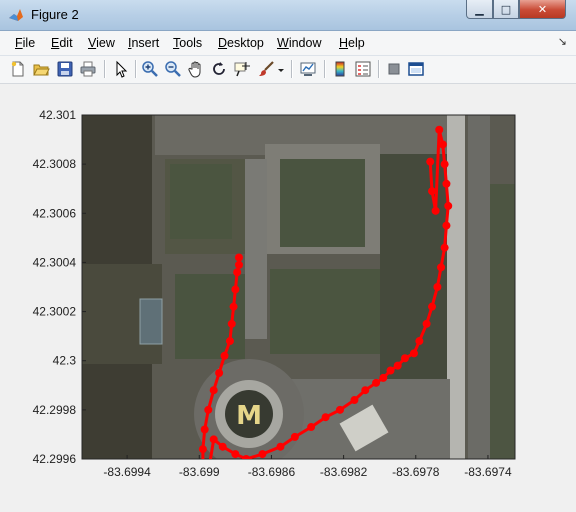 This screenshot has height=512, width=576. I want to click on open-file-icon, so click(41, 69).